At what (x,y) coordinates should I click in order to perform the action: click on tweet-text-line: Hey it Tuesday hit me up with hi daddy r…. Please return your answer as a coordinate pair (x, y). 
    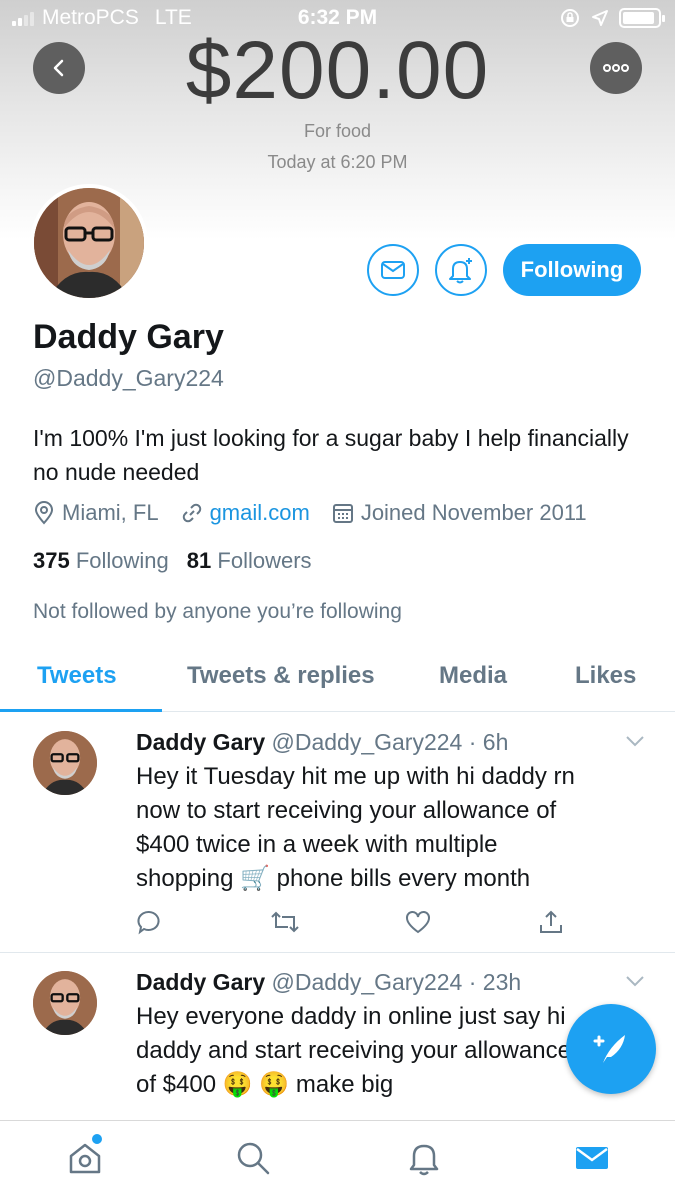
    Looking at the image, I should click on (355, 776).